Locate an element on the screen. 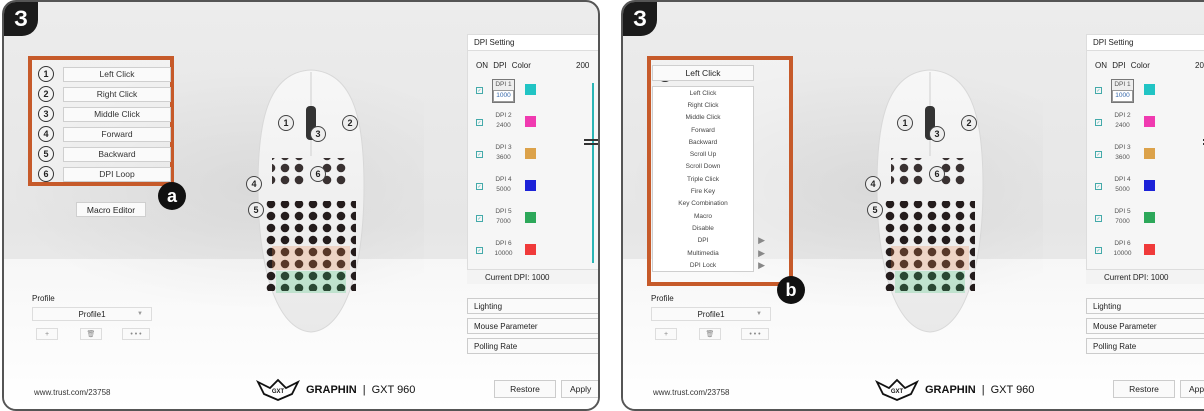 This screenshot has width=1204, height=411. button-row-1: 1 Left Click is located at coordinates (104, 74).